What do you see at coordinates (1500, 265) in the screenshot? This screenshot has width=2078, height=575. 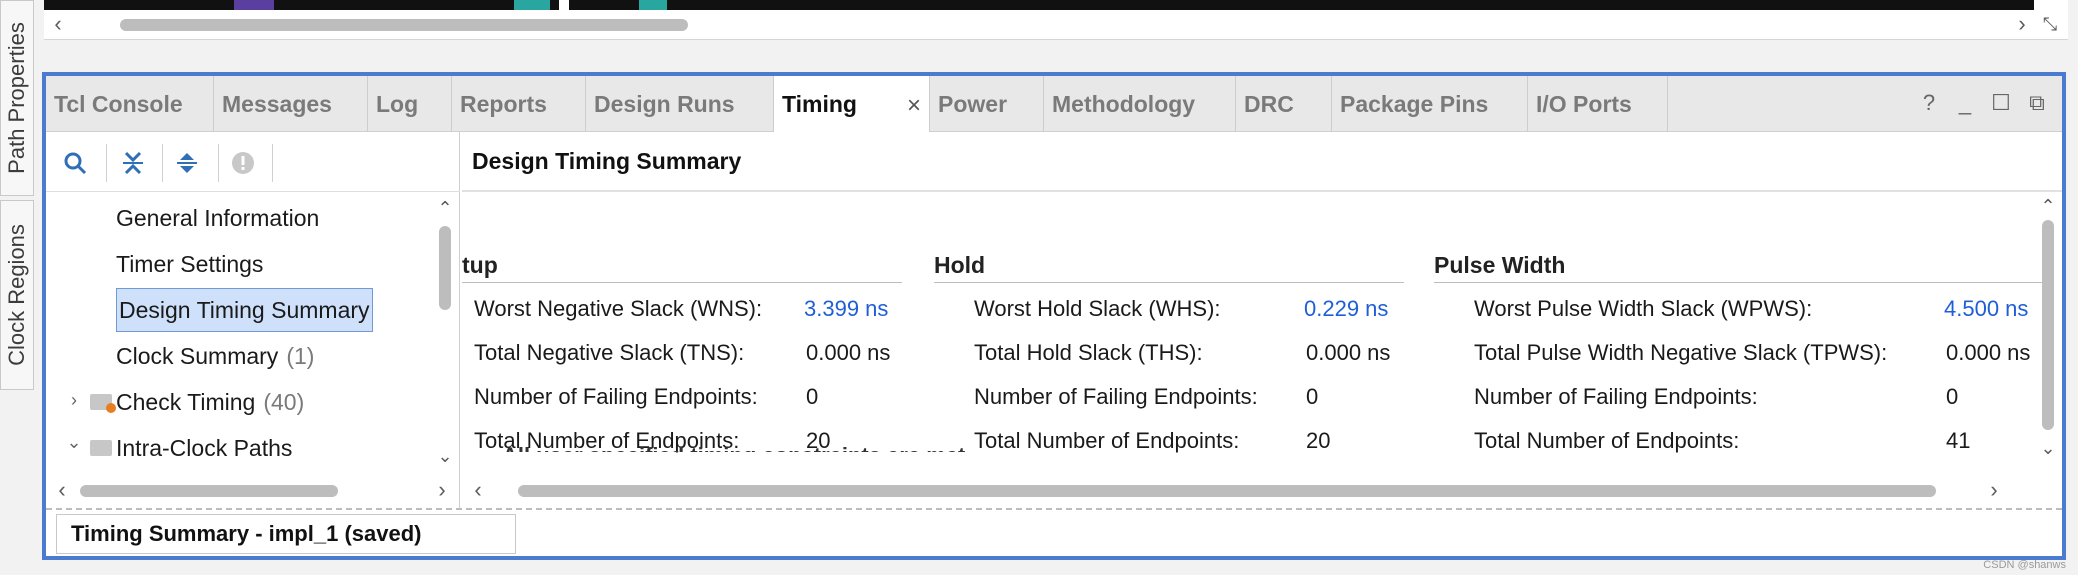 I see `section-heading-pulse-width: Pulse Width` at bounding box center [1500, 265].